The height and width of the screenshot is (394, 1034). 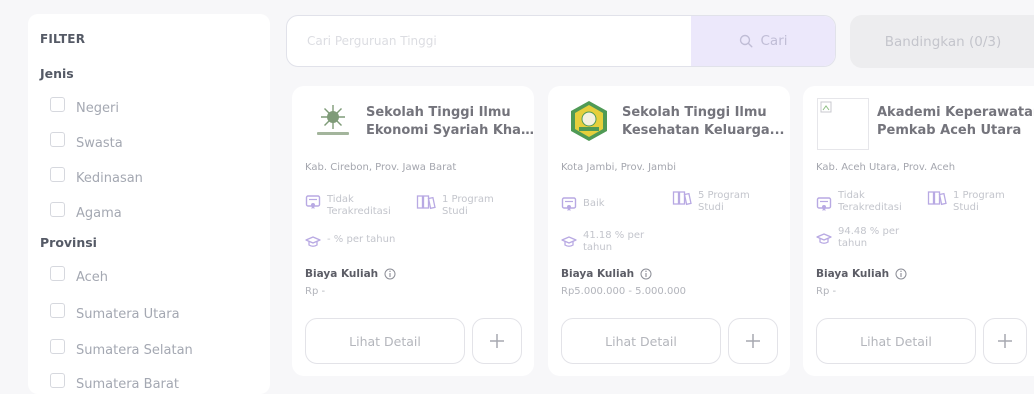 I want to click on broken-image-icon, so click(x=843, y=124).